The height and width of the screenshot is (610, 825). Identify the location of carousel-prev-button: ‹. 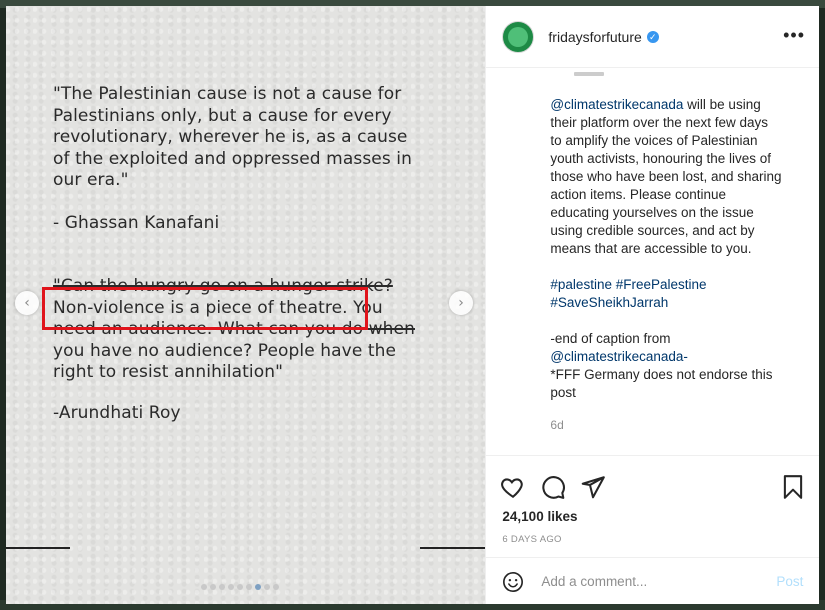
(27, 303).